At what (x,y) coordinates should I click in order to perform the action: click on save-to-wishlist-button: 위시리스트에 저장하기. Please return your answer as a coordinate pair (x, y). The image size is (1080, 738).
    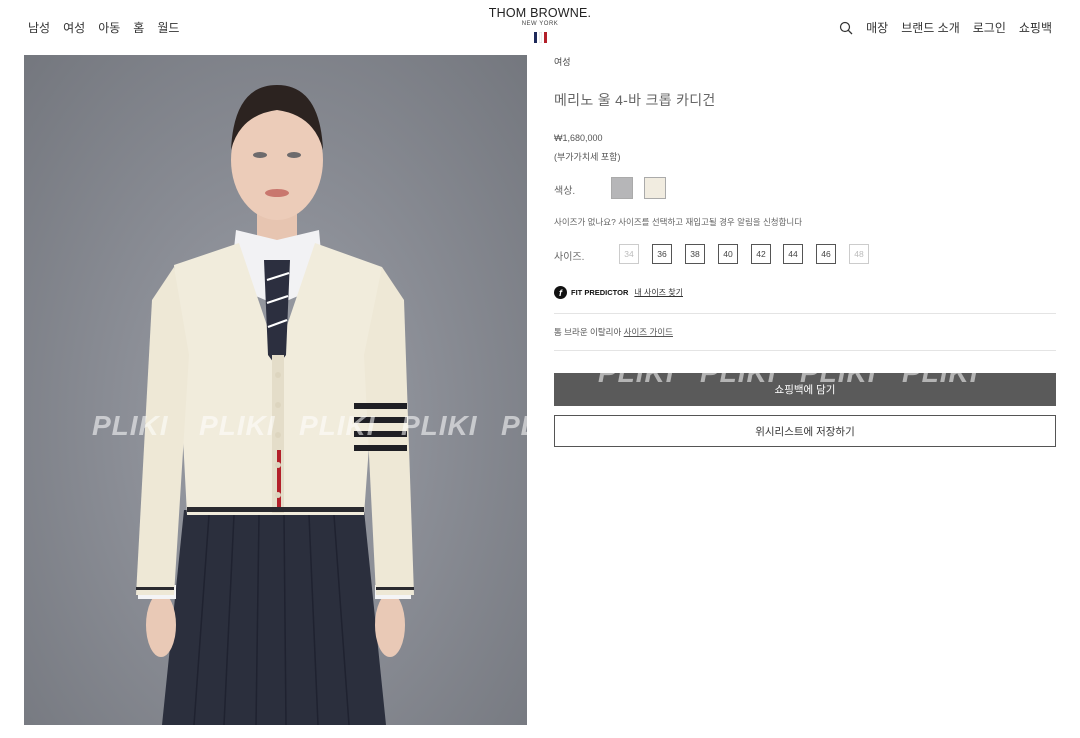
    Looking at the image, I should click on (805, 431).